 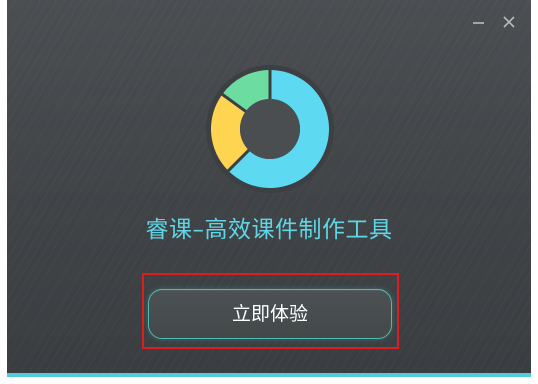 I want to click on close-button, so click(x=509, y=22).